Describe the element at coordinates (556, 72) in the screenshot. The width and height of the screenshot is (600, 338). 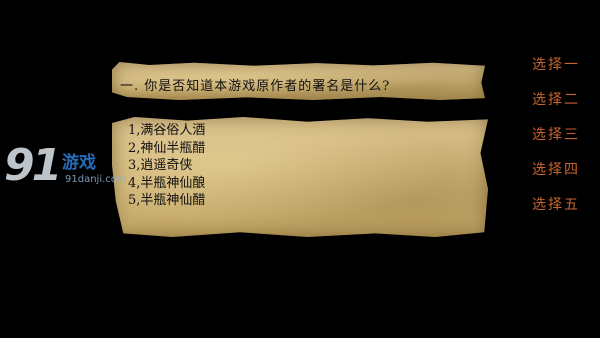
I see `choice-1-button: 选择一` at that location.